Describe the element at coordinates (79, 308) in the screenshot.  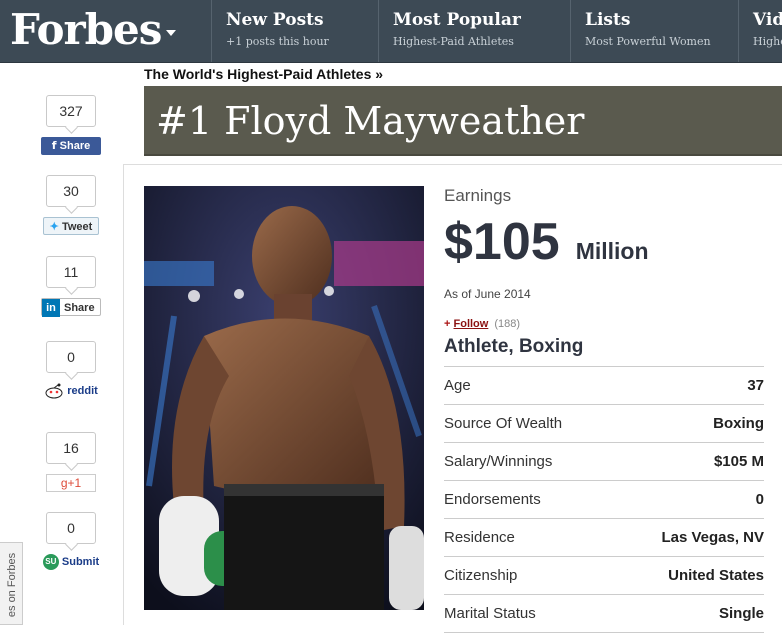
I see `linkedin-share-label: Share` at that location.